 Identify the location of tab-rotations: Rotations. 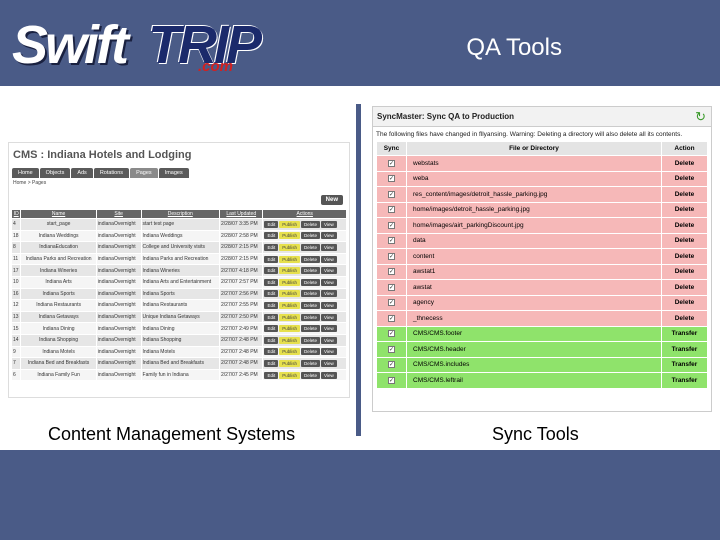
(111, 173).